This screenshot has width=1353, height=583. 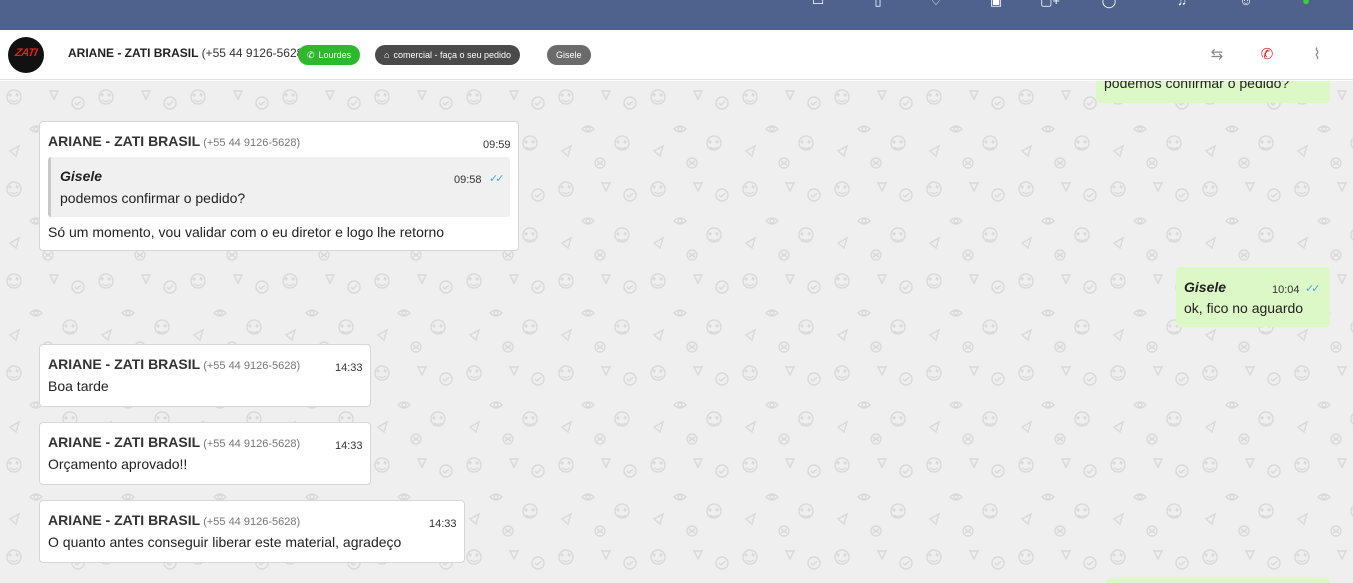 I want to click on avatar-logo-text: ZATI, so click(x=26, y=53).